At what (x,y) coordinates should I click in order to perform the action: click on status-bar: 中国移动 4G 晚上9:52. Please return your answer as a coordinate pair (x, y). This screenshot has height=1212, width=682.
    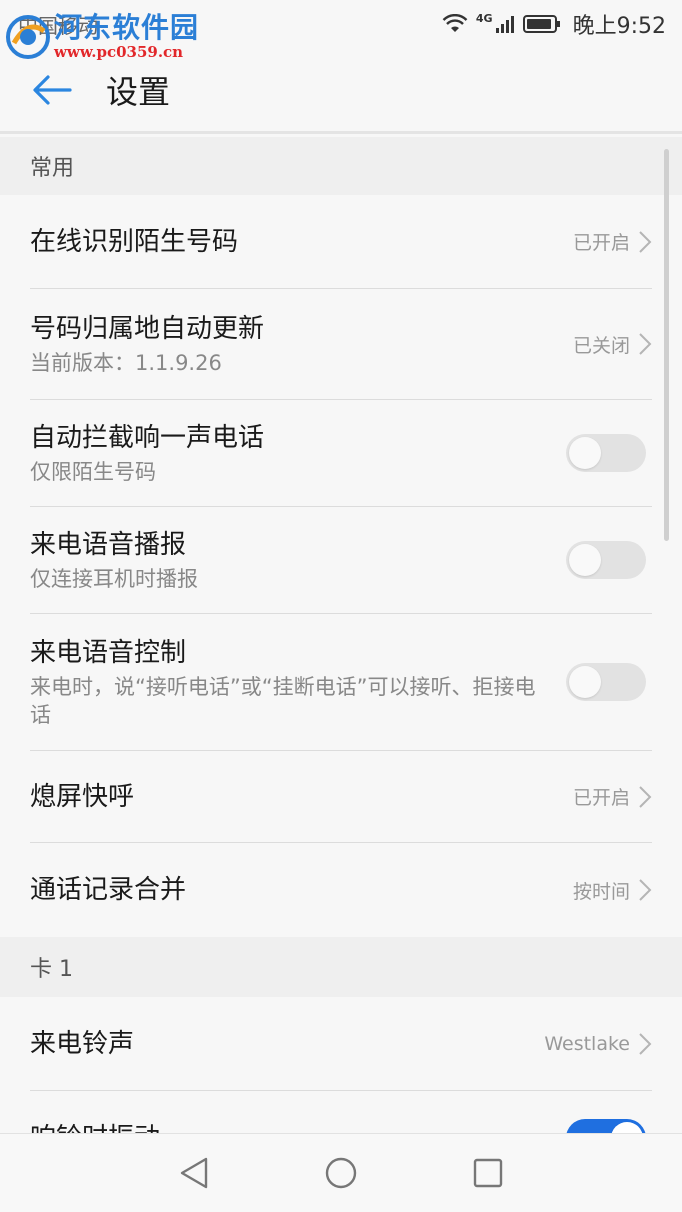
    Looking at the image, I should click on (341, 24).